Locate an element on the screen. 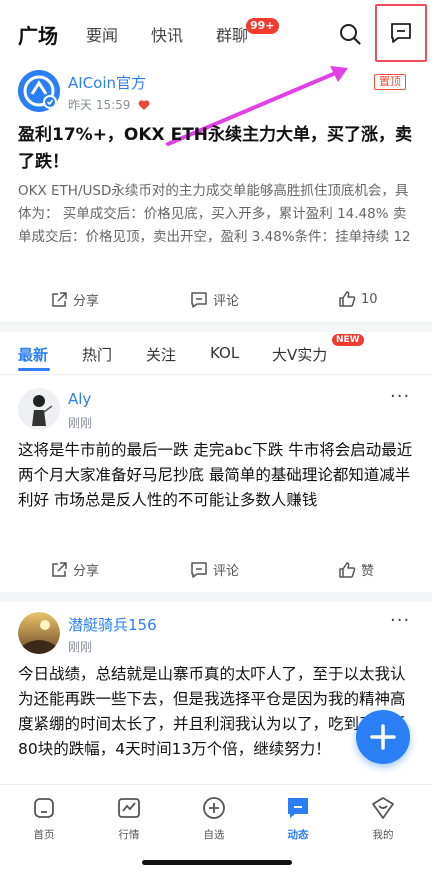 Image resolution: width=432 pixels, height=873 pixels. feed-tab-hot: 热门 is located at coordinates (97, 354).